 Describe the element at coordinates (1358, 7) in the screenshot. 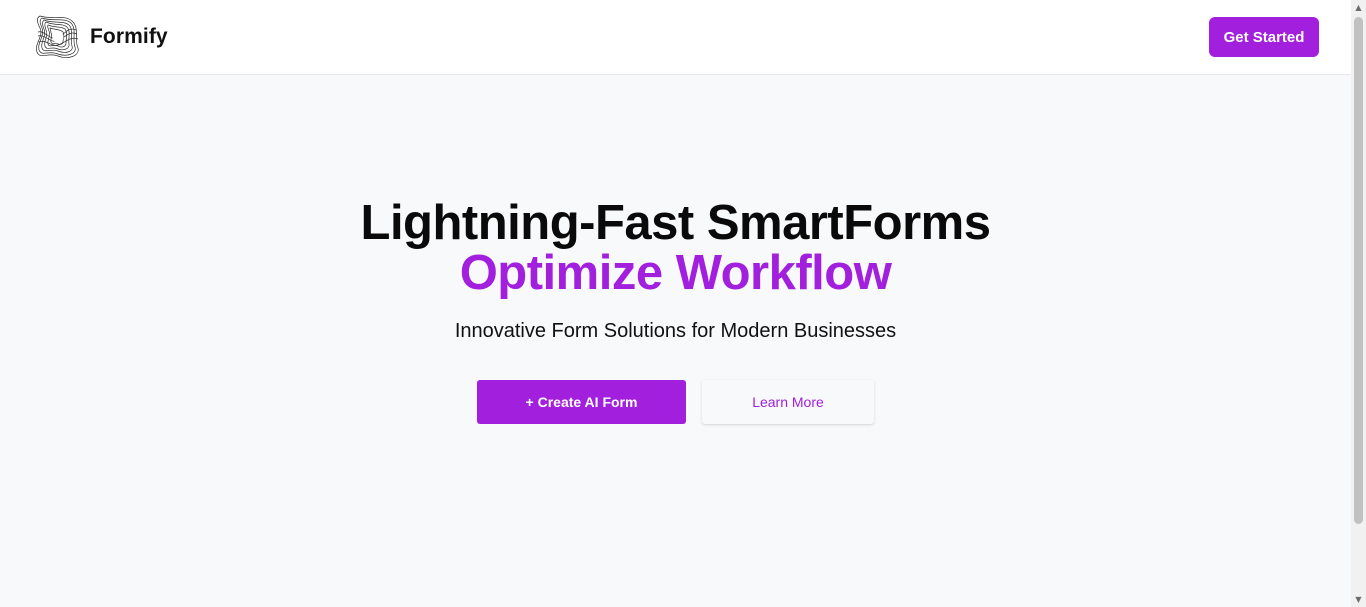

I see `scroll-up-arrow-icon: ▲` at that location.